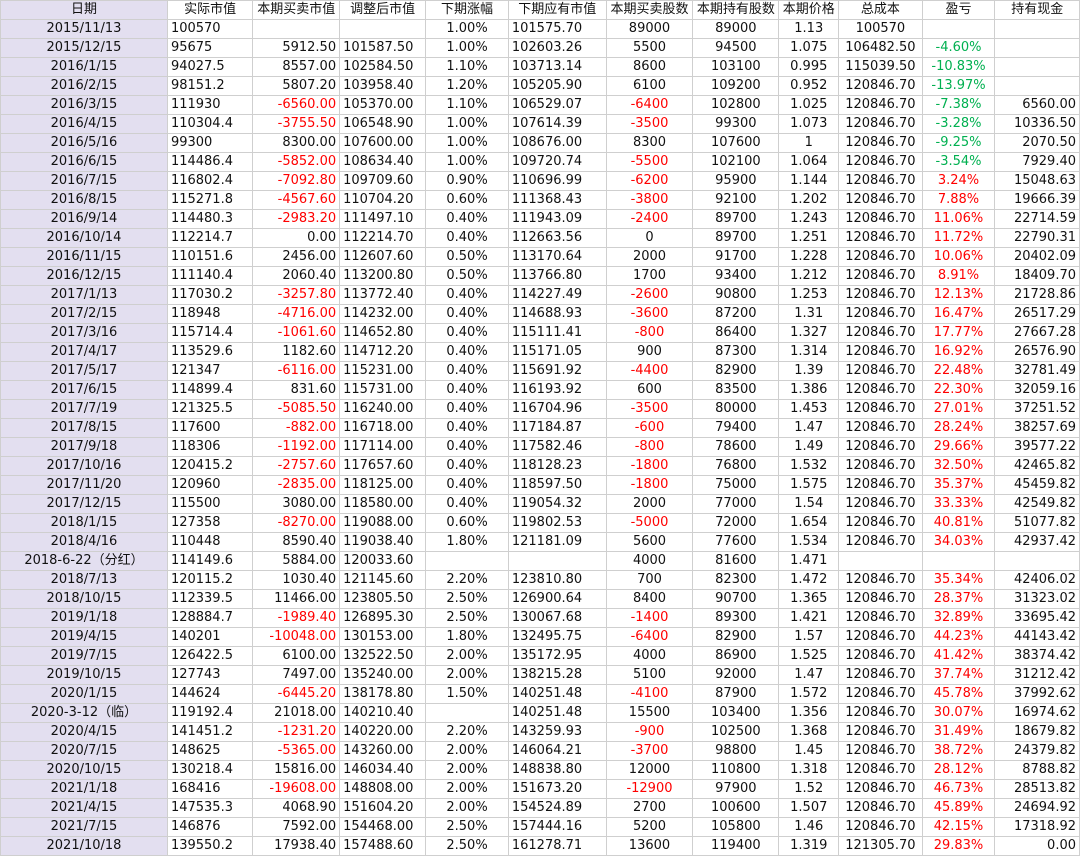  I want to click on cell-next-target-value: 119802.53, so click(557, 523).